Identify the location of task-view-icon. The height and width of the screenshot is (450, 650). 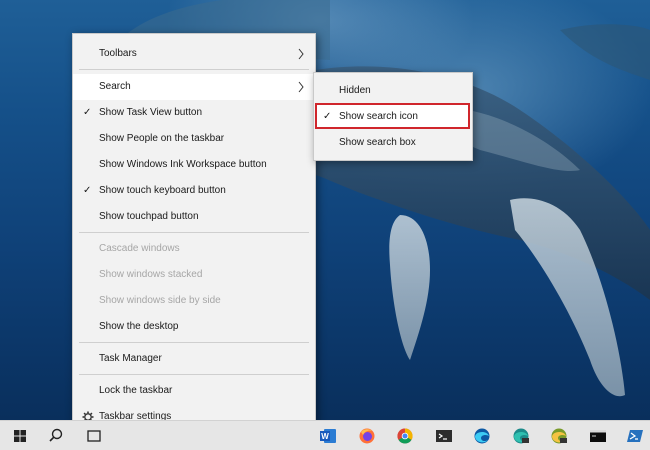
(94, 436).